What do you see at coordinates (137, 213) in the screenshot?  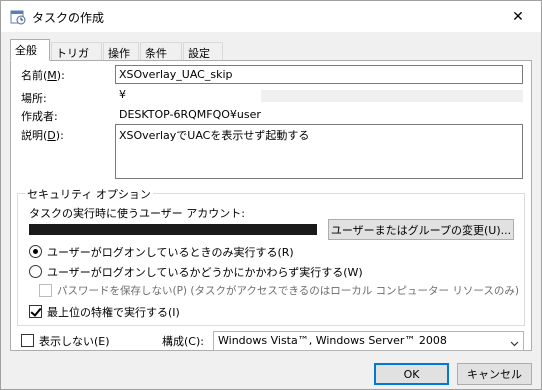 I see `account-label: タスクの実行時に使うユーザー アカウント:` at bounding box center [137, 213].